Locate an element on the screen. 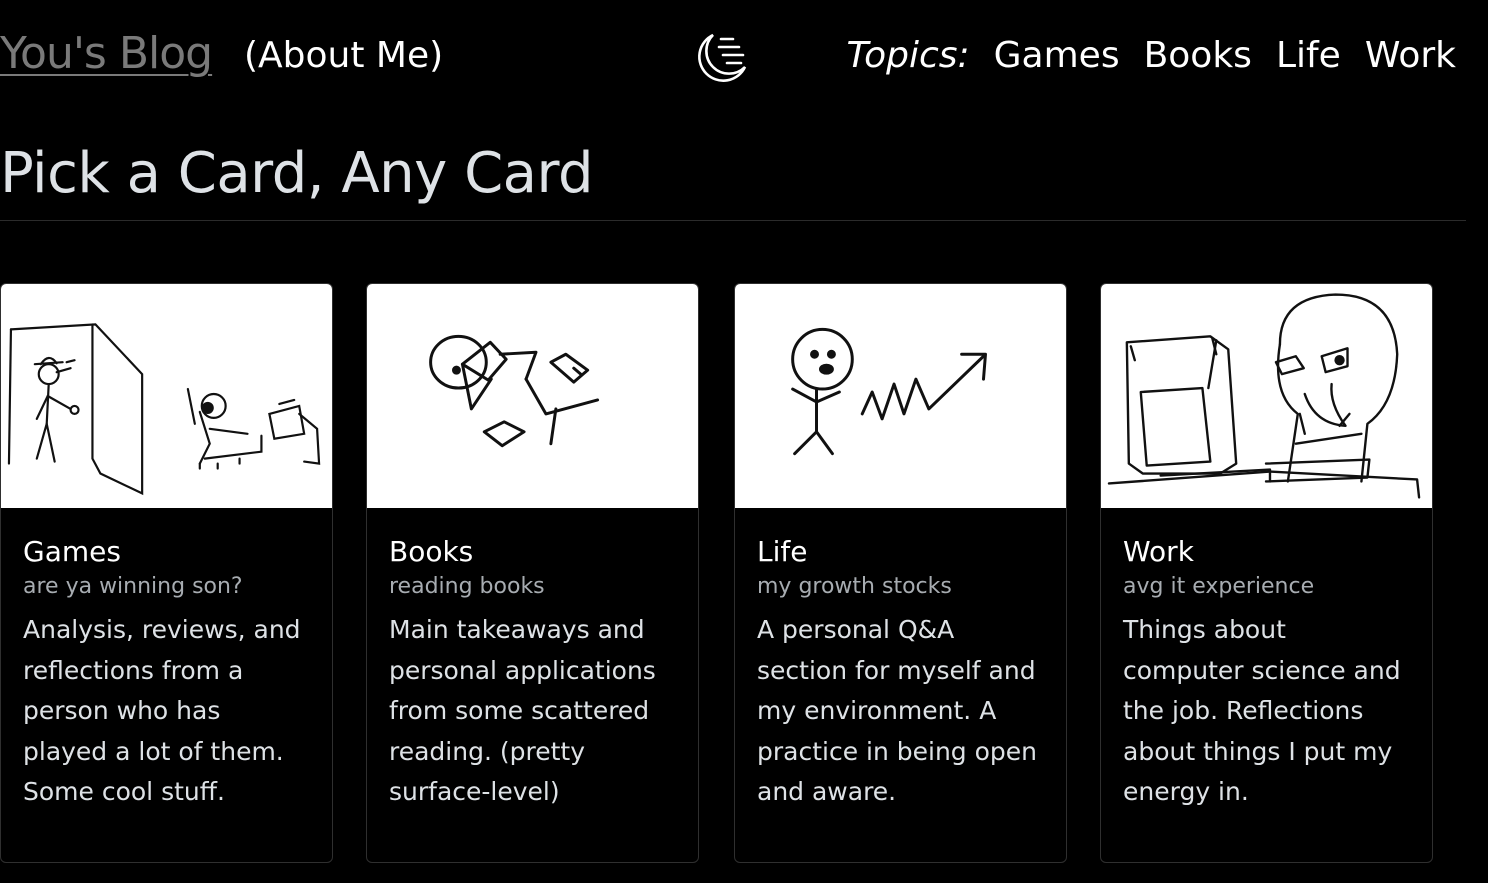 Image resolution: width=1488 pixels, height=883 pixels. topic-link-games: Games is located at coordinates (1057, 56).